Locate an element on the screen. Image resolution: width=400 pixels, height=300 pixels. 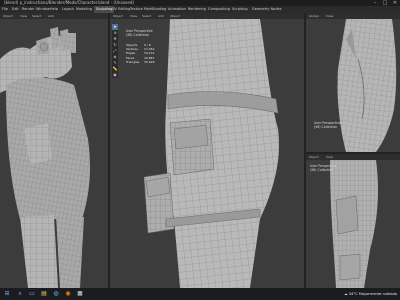
weather-temp: 34°C is located at coordinates (353, 294).